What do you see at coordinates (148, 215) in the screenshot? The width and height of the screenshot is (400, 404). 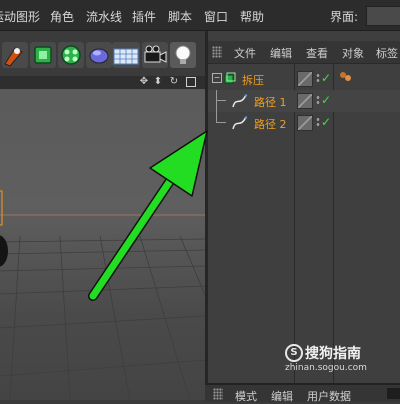 I see `annotation-arrow-icon` at bounding box center [148, 215].